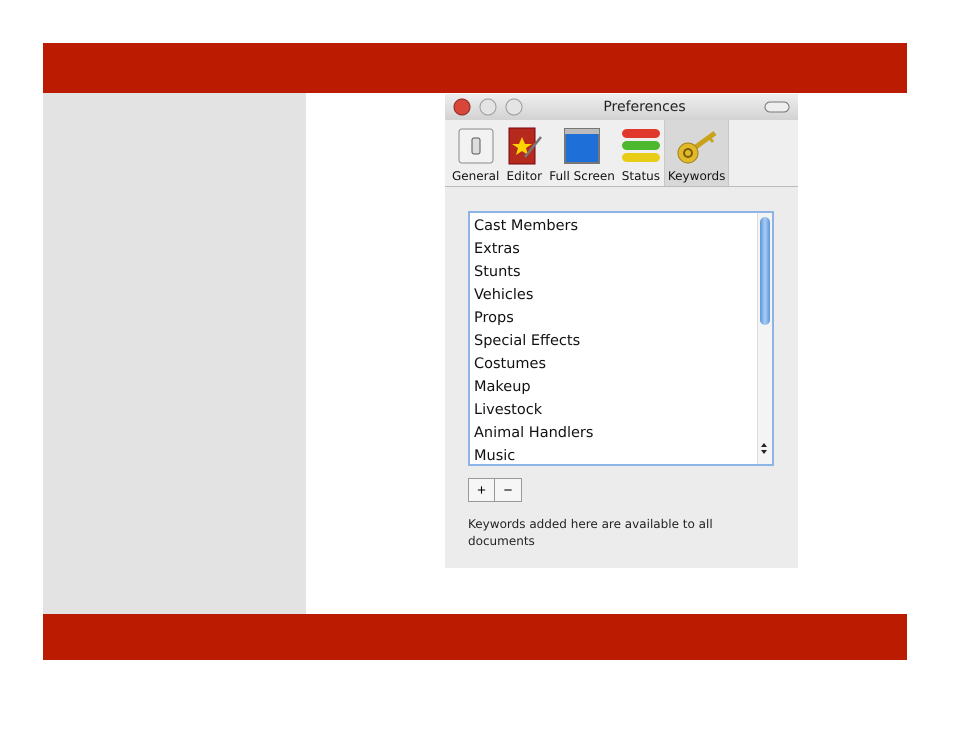  Describe the element at coordinates (514, 107) in the screenshot. I see `zoom-icon` at that location.